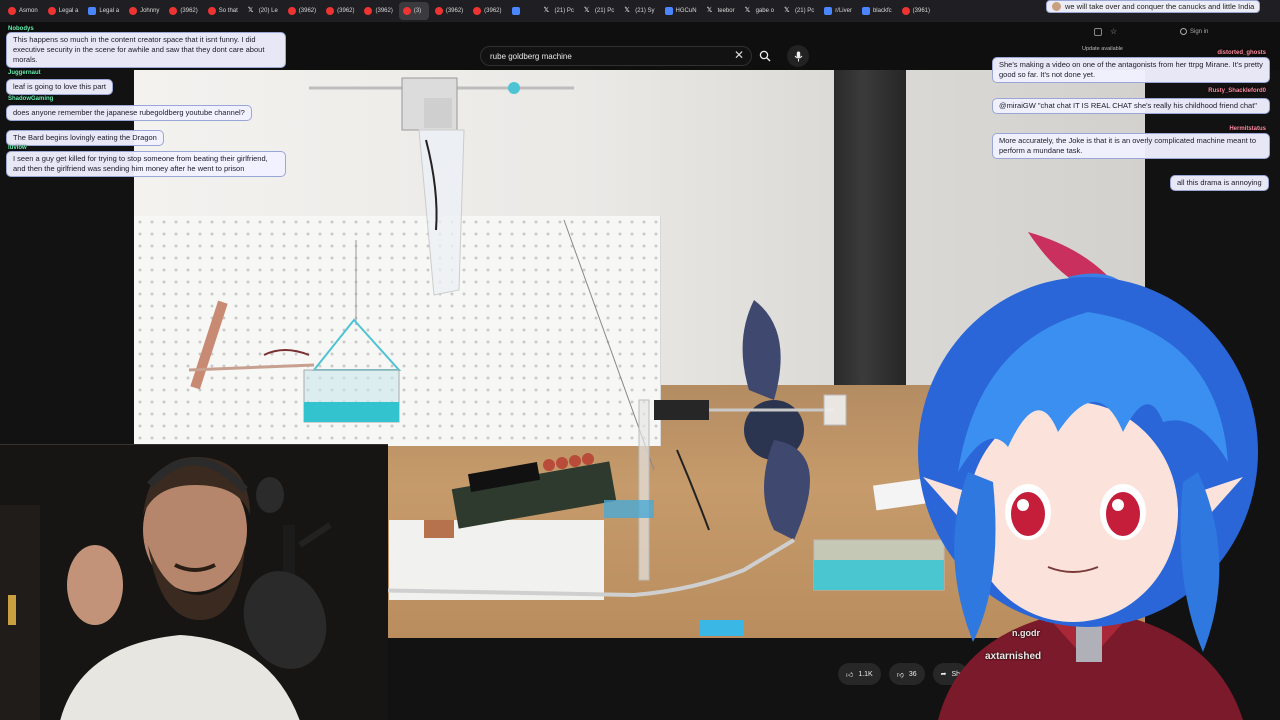 The height and width of the screenshot is (720, 1280). I want to click on browser-tab: 𝕏 (20) Le, so click(263, 11).